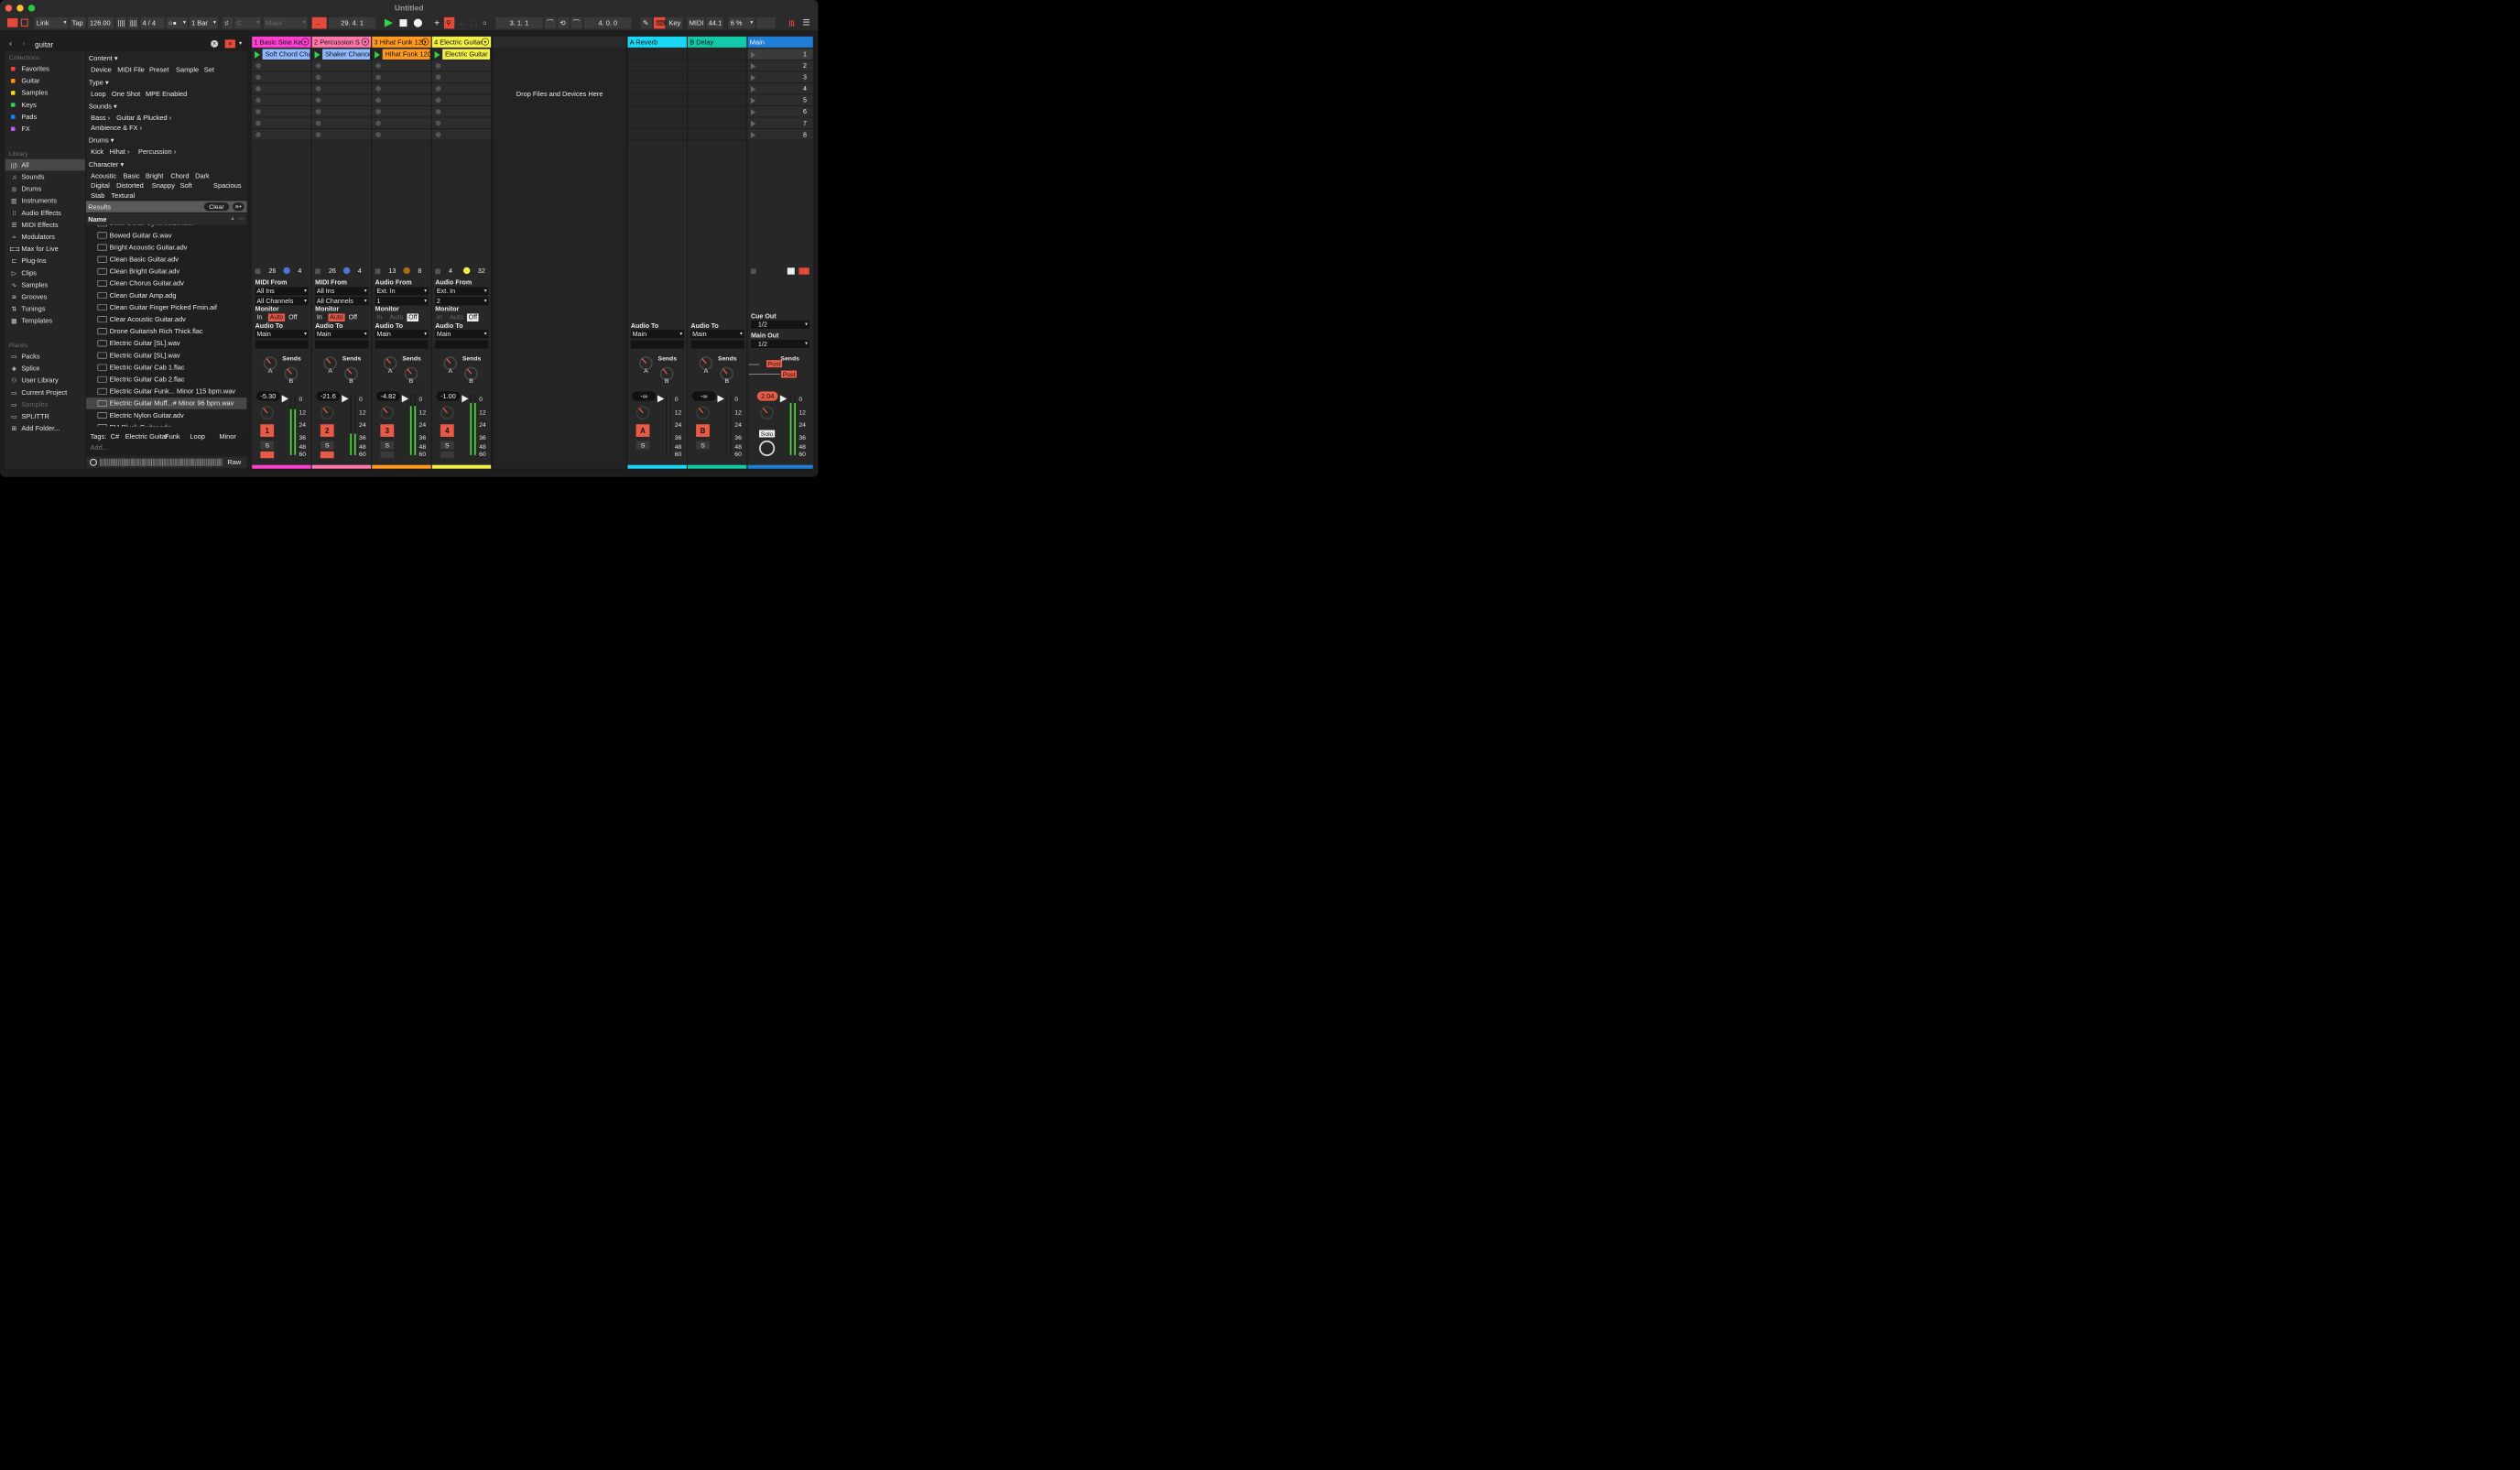 This screenshot has width=2520, height=1470. I want to click on filter-tag: Kick, so click(97, 151).